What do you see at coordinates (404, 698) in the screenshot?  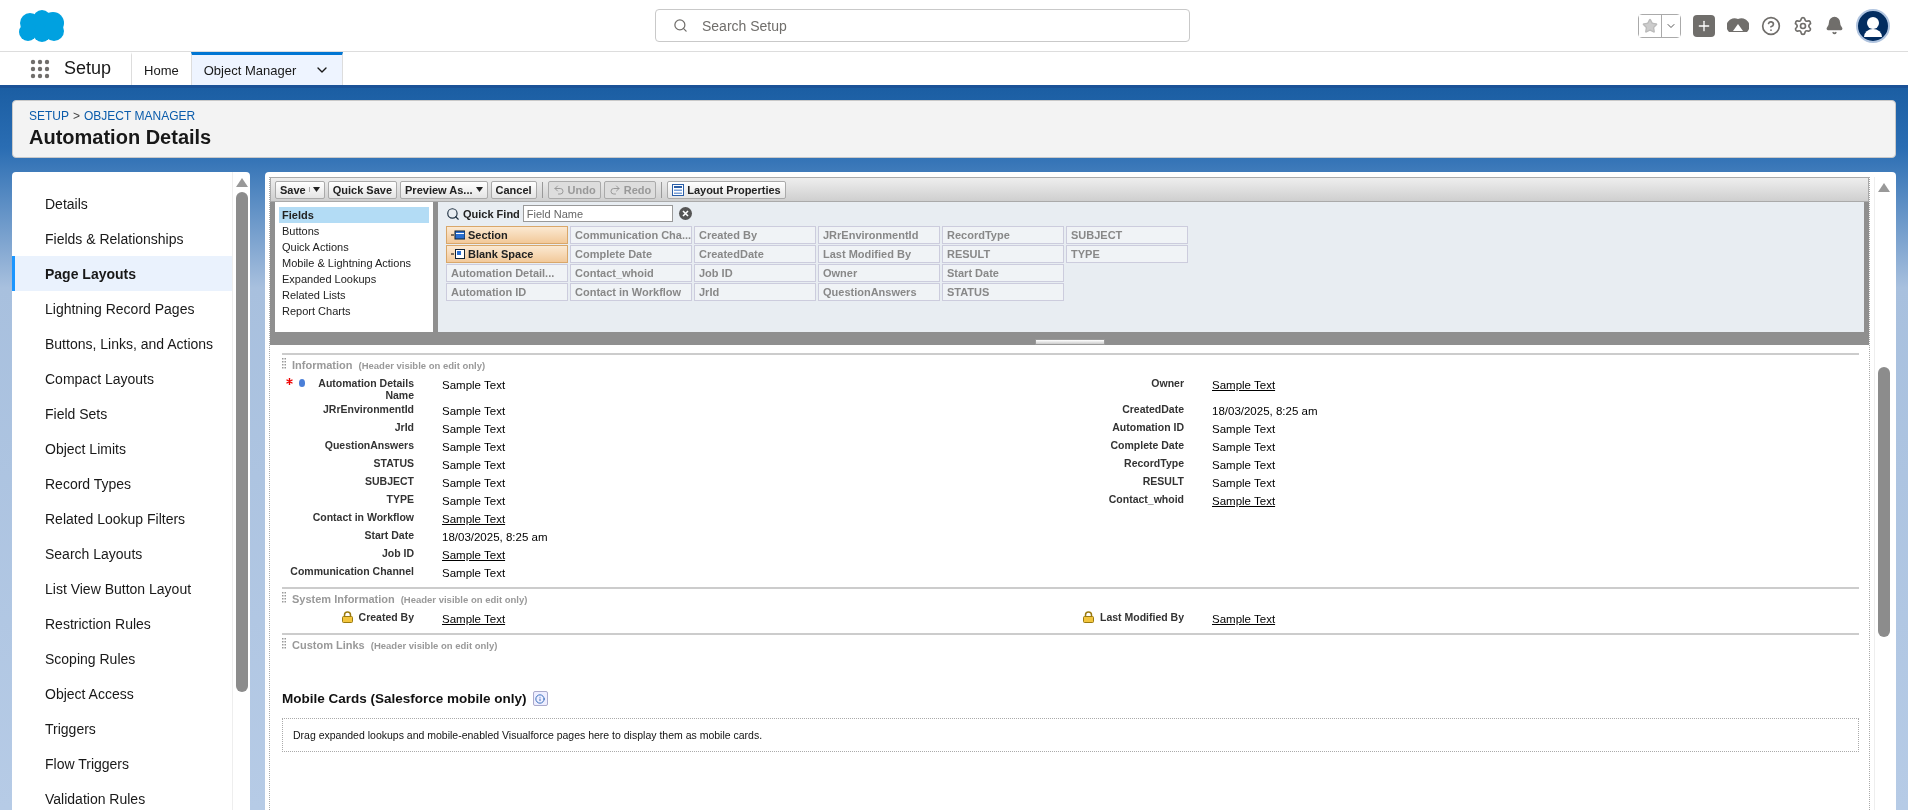 I see `mobile-cards-heading: Mobile Cards (Salesforce mobile only)` at bounding box center [404, 698].